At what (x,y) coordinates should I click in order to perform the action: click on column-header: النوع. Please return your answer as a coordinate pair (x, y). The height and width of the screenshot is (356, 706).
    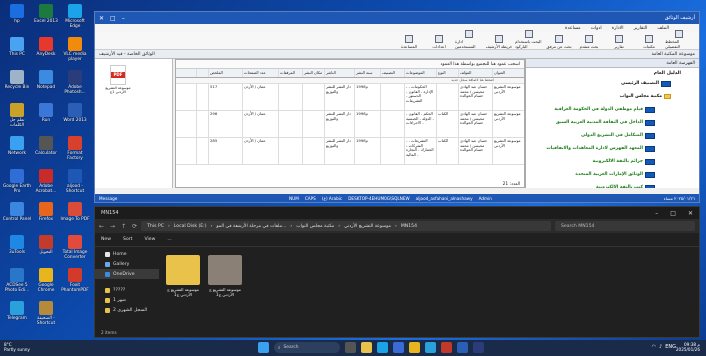
    Looking at the image, I should click on (447, 73).